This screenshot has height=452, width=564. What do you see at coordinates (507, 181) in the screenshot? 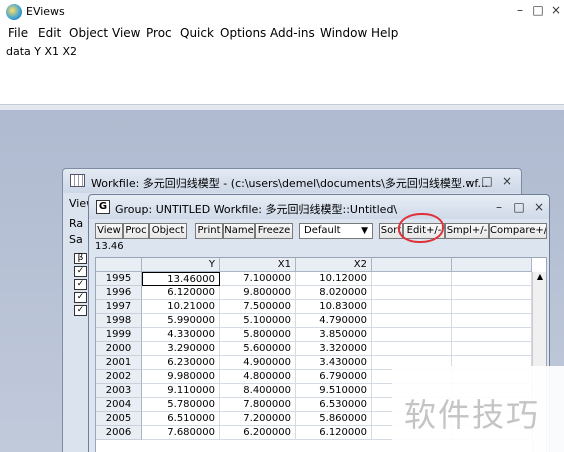
I see `workfile-close-button: ×` at bounding box center [507, 181].